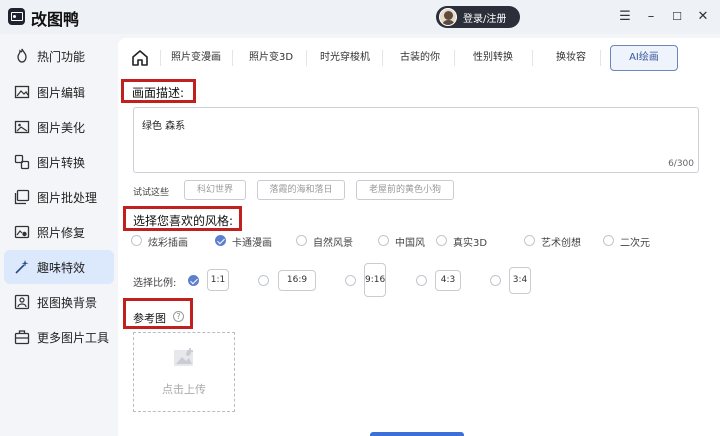 This screenshot has height=436, width=720. I want to click on login-button: 登录/注册, so click(478, 17).